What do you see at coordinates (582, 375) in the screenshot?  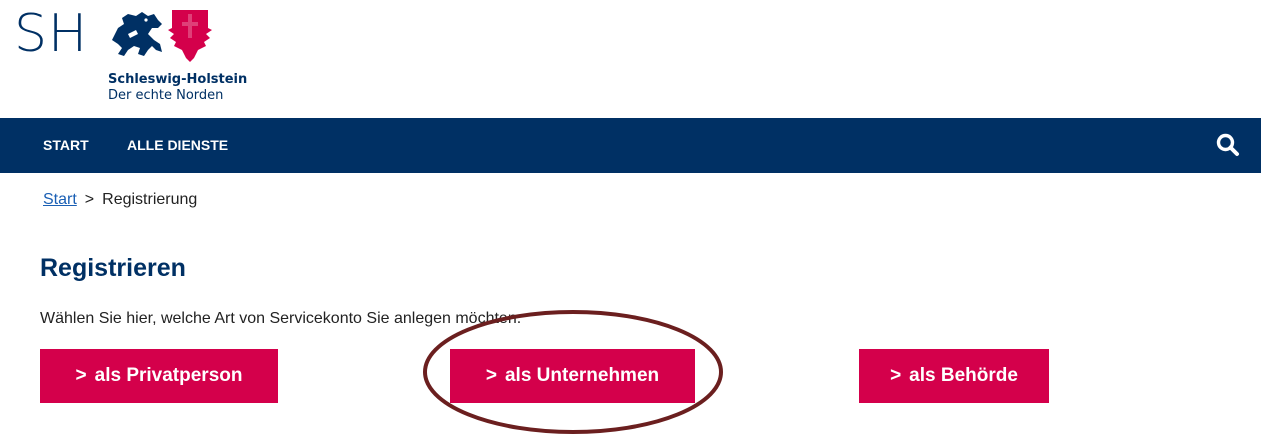 I see `register-company-label: als Unternehmen` at bounding box center [582, 375].